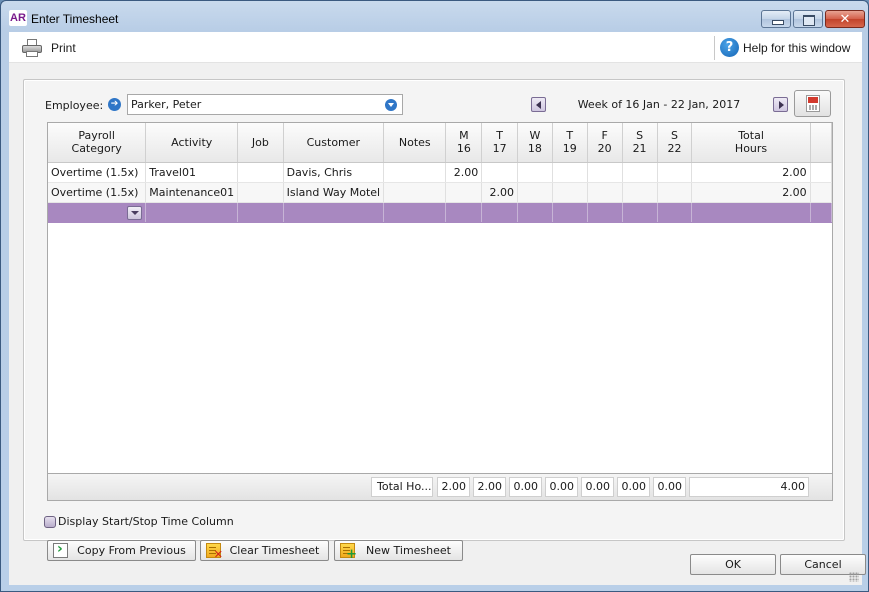 Image resolution: width=869 pixels, height=592 pixels. I want to click on cell-customer: Davis, Chris, so click(334, 172).